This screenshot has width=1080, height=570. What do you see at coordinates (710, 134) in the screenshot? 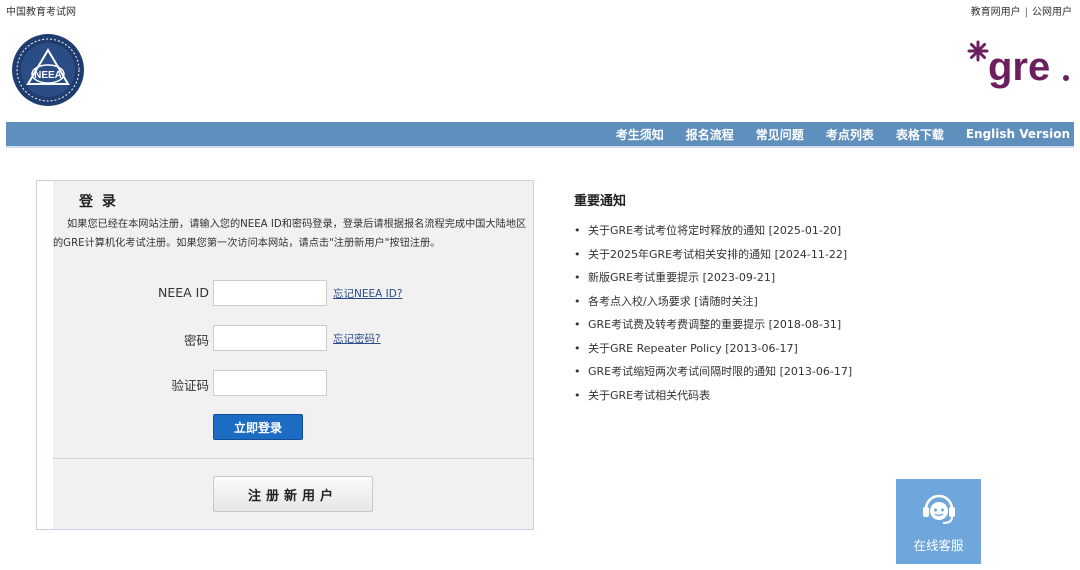
I see `nav-registration-process: 报名流程` at bounding box center [710, 134].